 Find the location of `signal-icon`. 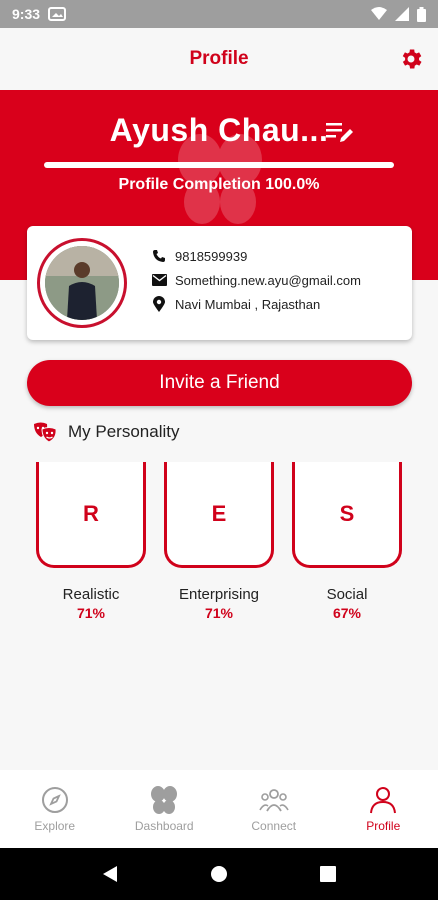

signal-icon is located at coordinates (402, 14).